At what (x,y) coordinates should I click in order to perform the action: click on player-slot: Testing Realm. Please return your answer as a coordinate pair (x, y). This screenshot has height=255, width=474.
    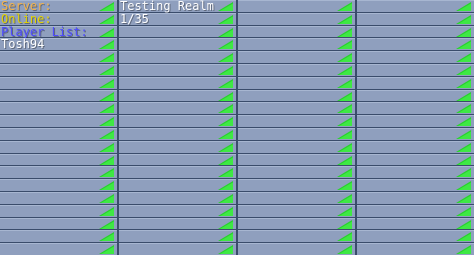
    Looking at the image, I should click on (177, 6).